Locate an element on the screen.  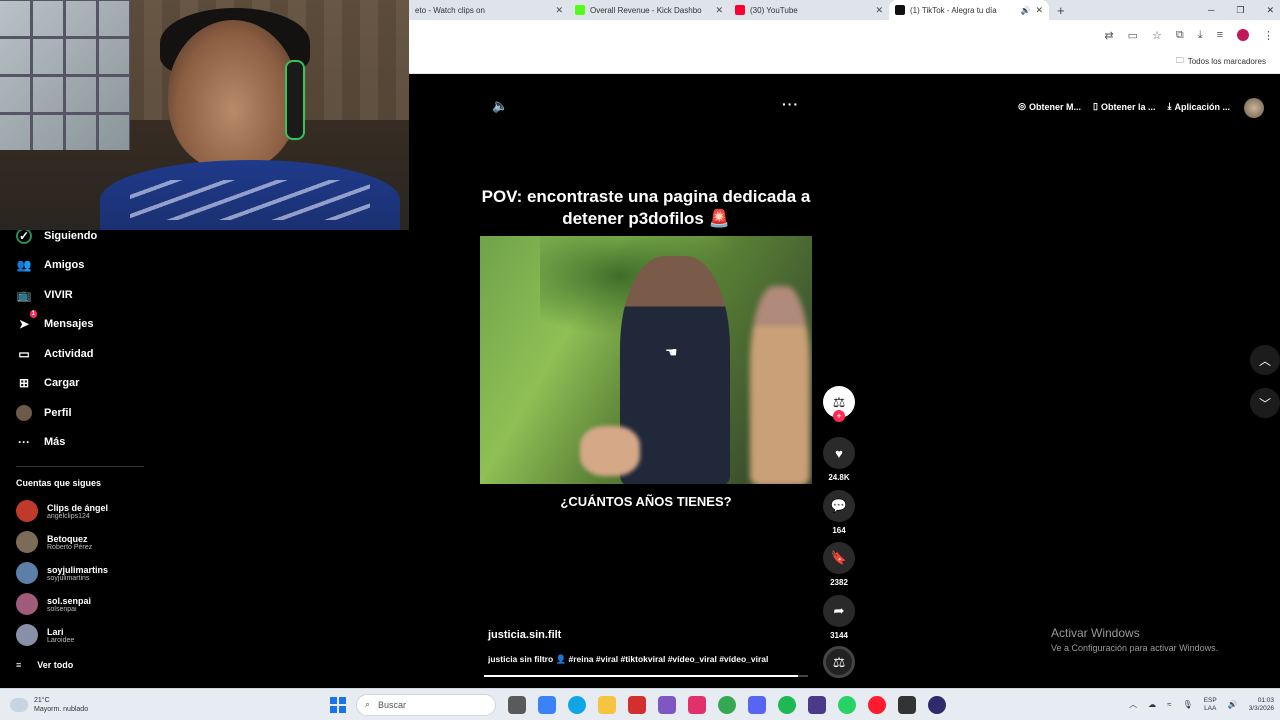
list-icon: ≡ is located at coordinates (19, 665).